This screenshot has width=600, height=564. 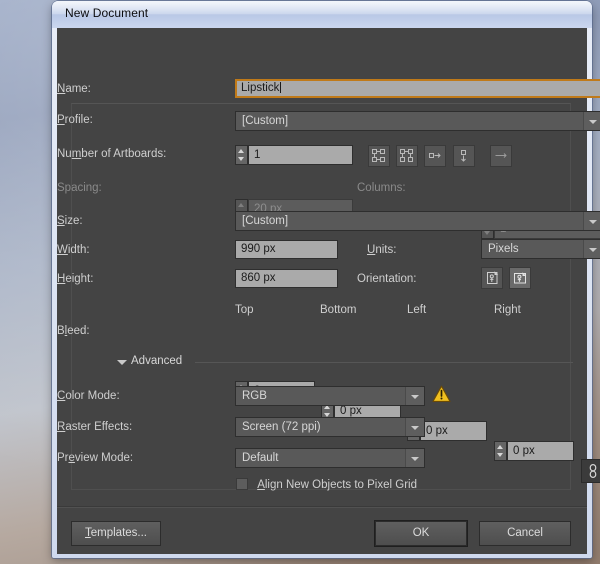 What do you see at coordinates (79, 188) in the screenshot?
I see `spacing-label: Spacing:` at bounding box center [79, 188].